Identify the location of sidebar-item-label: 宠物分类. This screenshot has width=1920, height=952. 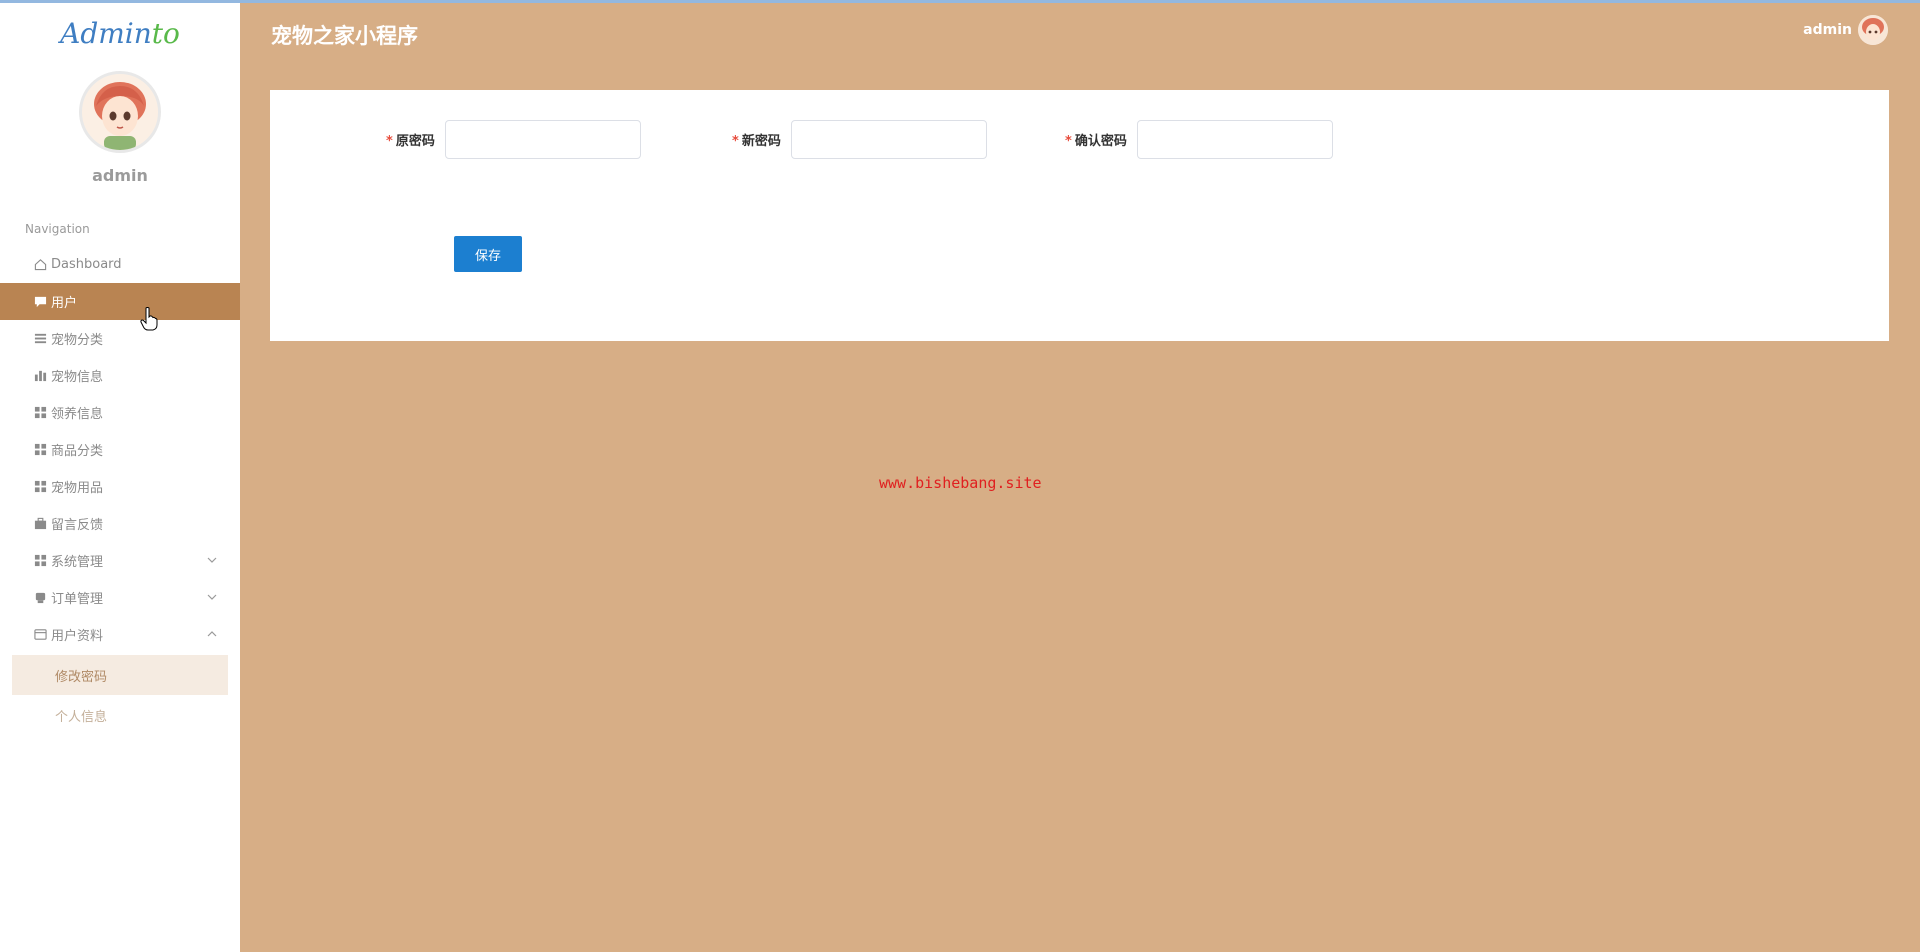
(77, 340).